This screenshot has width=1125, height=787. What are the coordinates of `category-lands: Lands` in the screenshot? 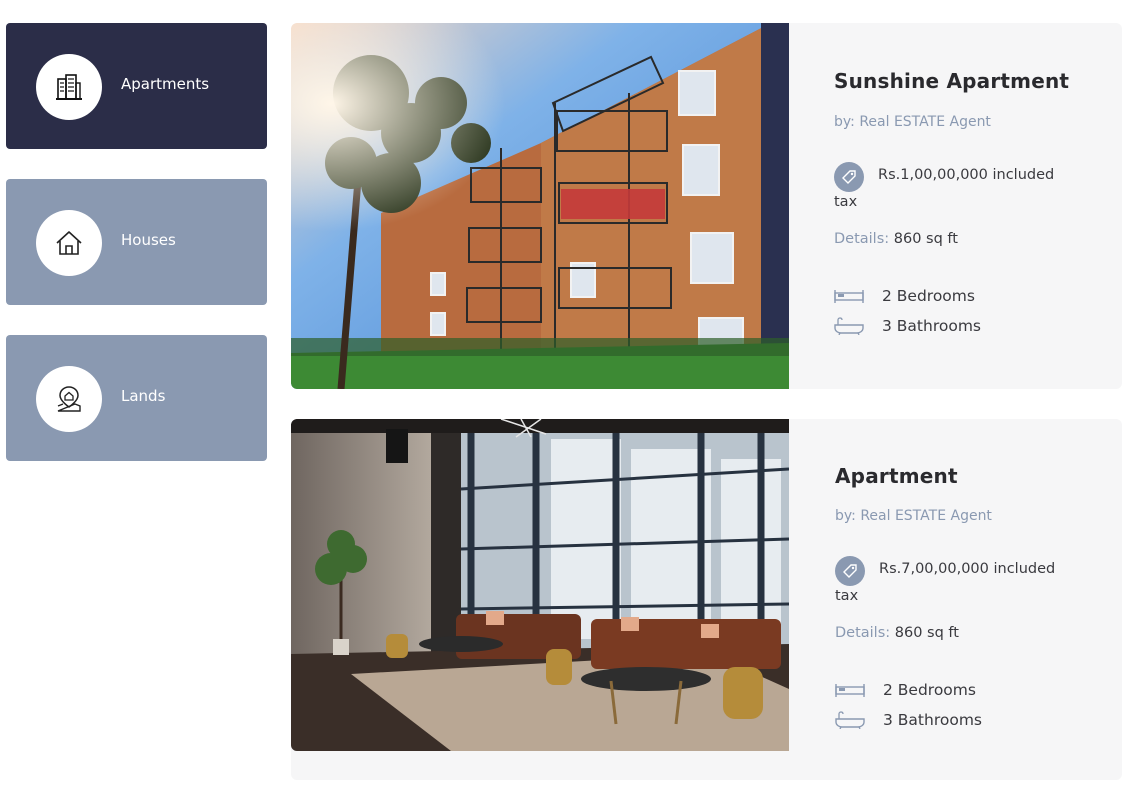 It's located at (136, 398).